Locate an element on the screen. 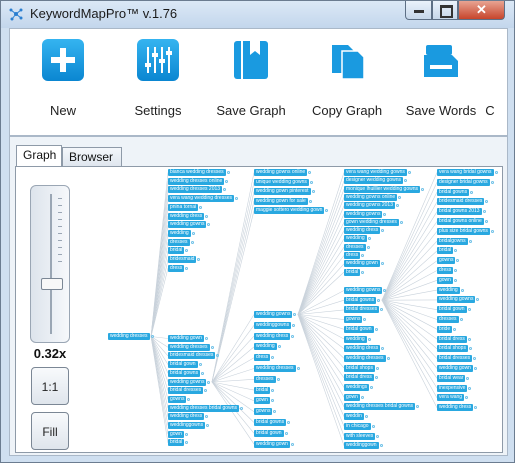 This screenshot has height=463, width=515. tab-browser: Browser is located at coordinates (92, 156).